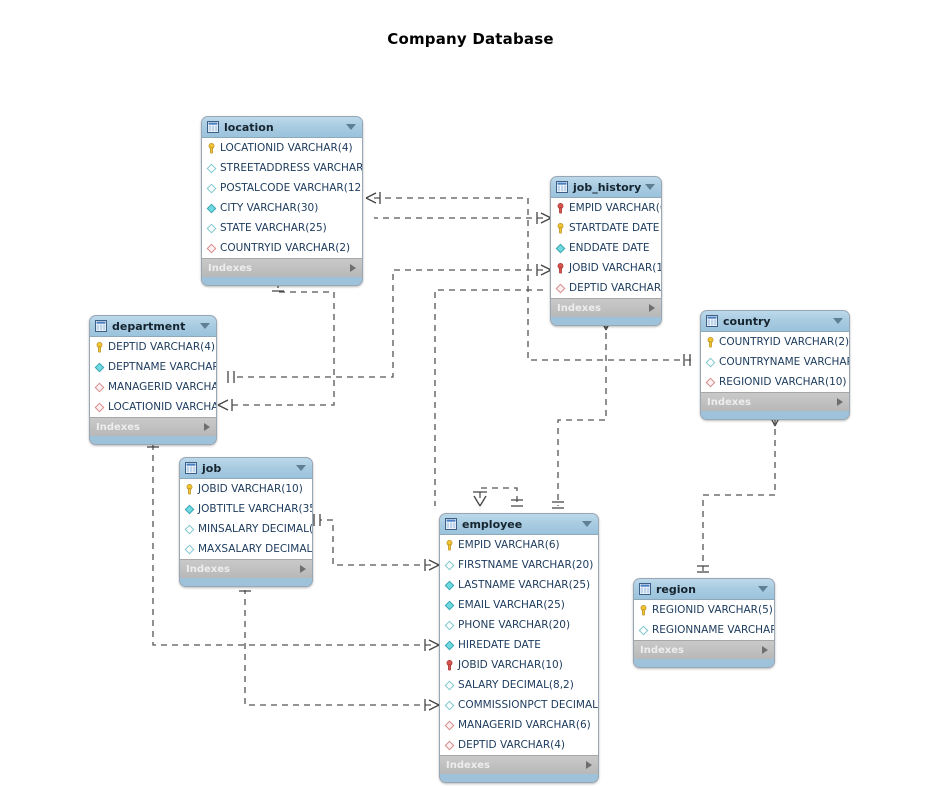 Image resolution: width=941 pixels, height=786 pixels. What do you see at coordinates (246, 509) in the screenshot?
I see `attribute-row: JOBTITLE VARCHAR(35)` at bounding box center [246, 509].